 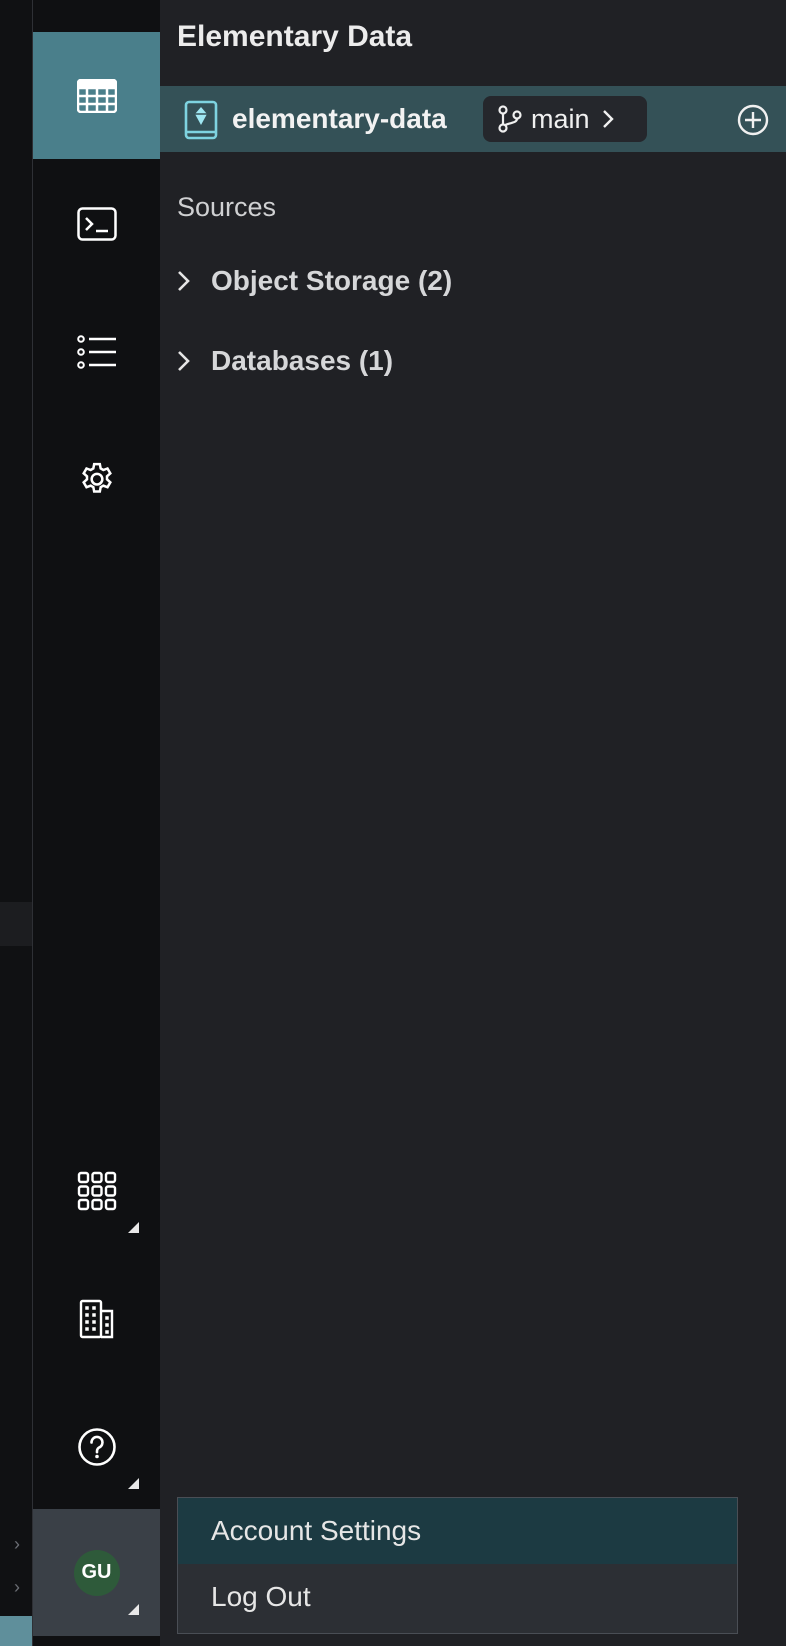 What do you see at coordinates (339, 119) in the screenshot?
I see `repo-name: elementary-data` at bounding box center [339, 119].